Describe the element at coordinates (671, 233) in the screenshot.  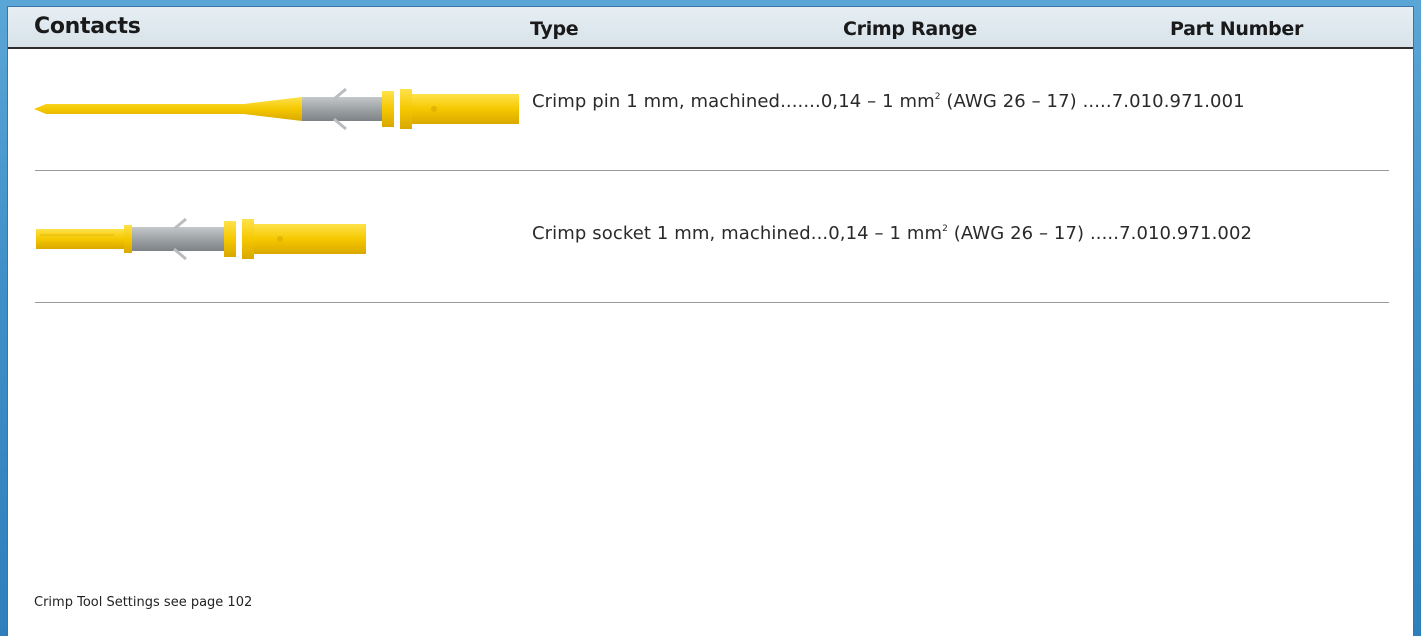
I see `type-cell: Crimp socket 1 mm, machined` at that location.